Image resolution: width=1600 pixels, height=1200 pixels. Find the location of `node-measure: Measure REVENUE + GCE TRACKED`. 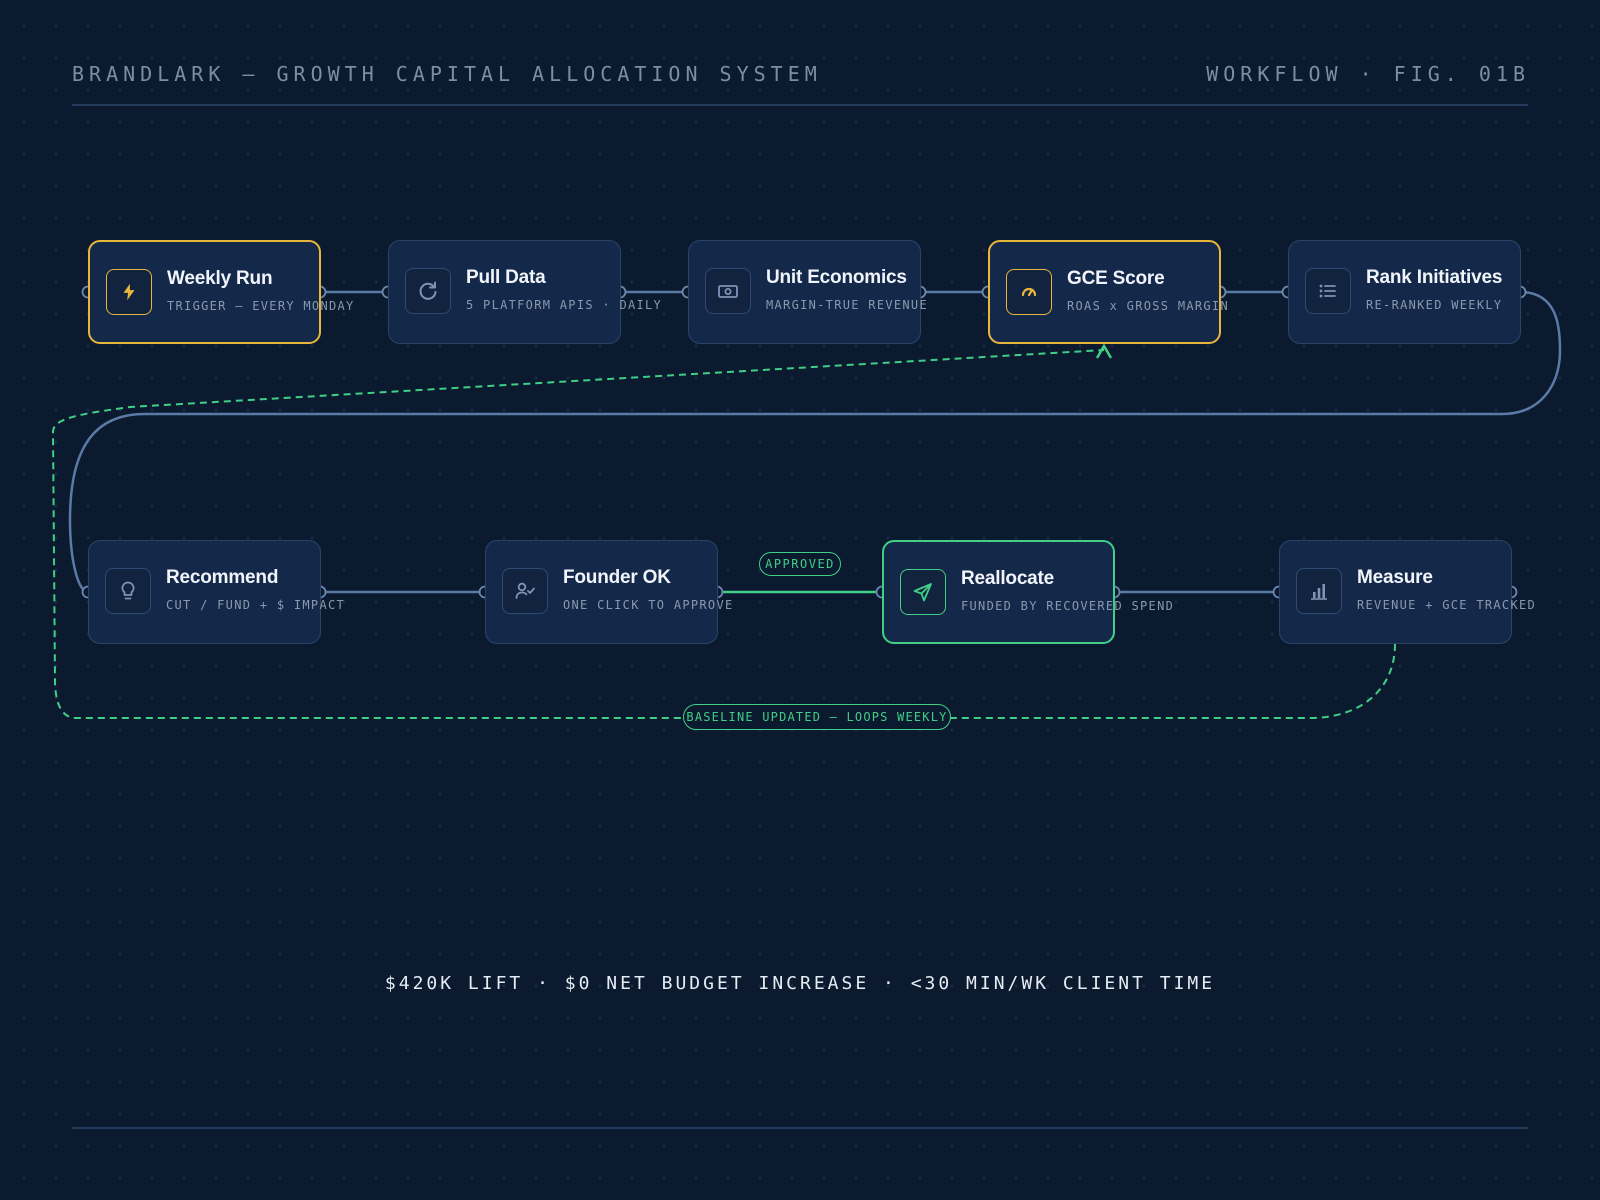

node-measure: Measure REVENUE + GCE TRACKED is located at coordinates (1407, 592).